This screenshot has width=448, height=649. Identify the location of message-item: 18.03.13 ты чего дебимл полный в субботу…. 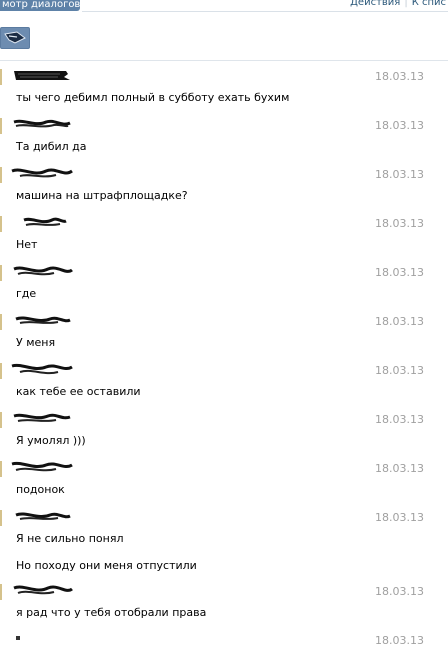
(224, 89).